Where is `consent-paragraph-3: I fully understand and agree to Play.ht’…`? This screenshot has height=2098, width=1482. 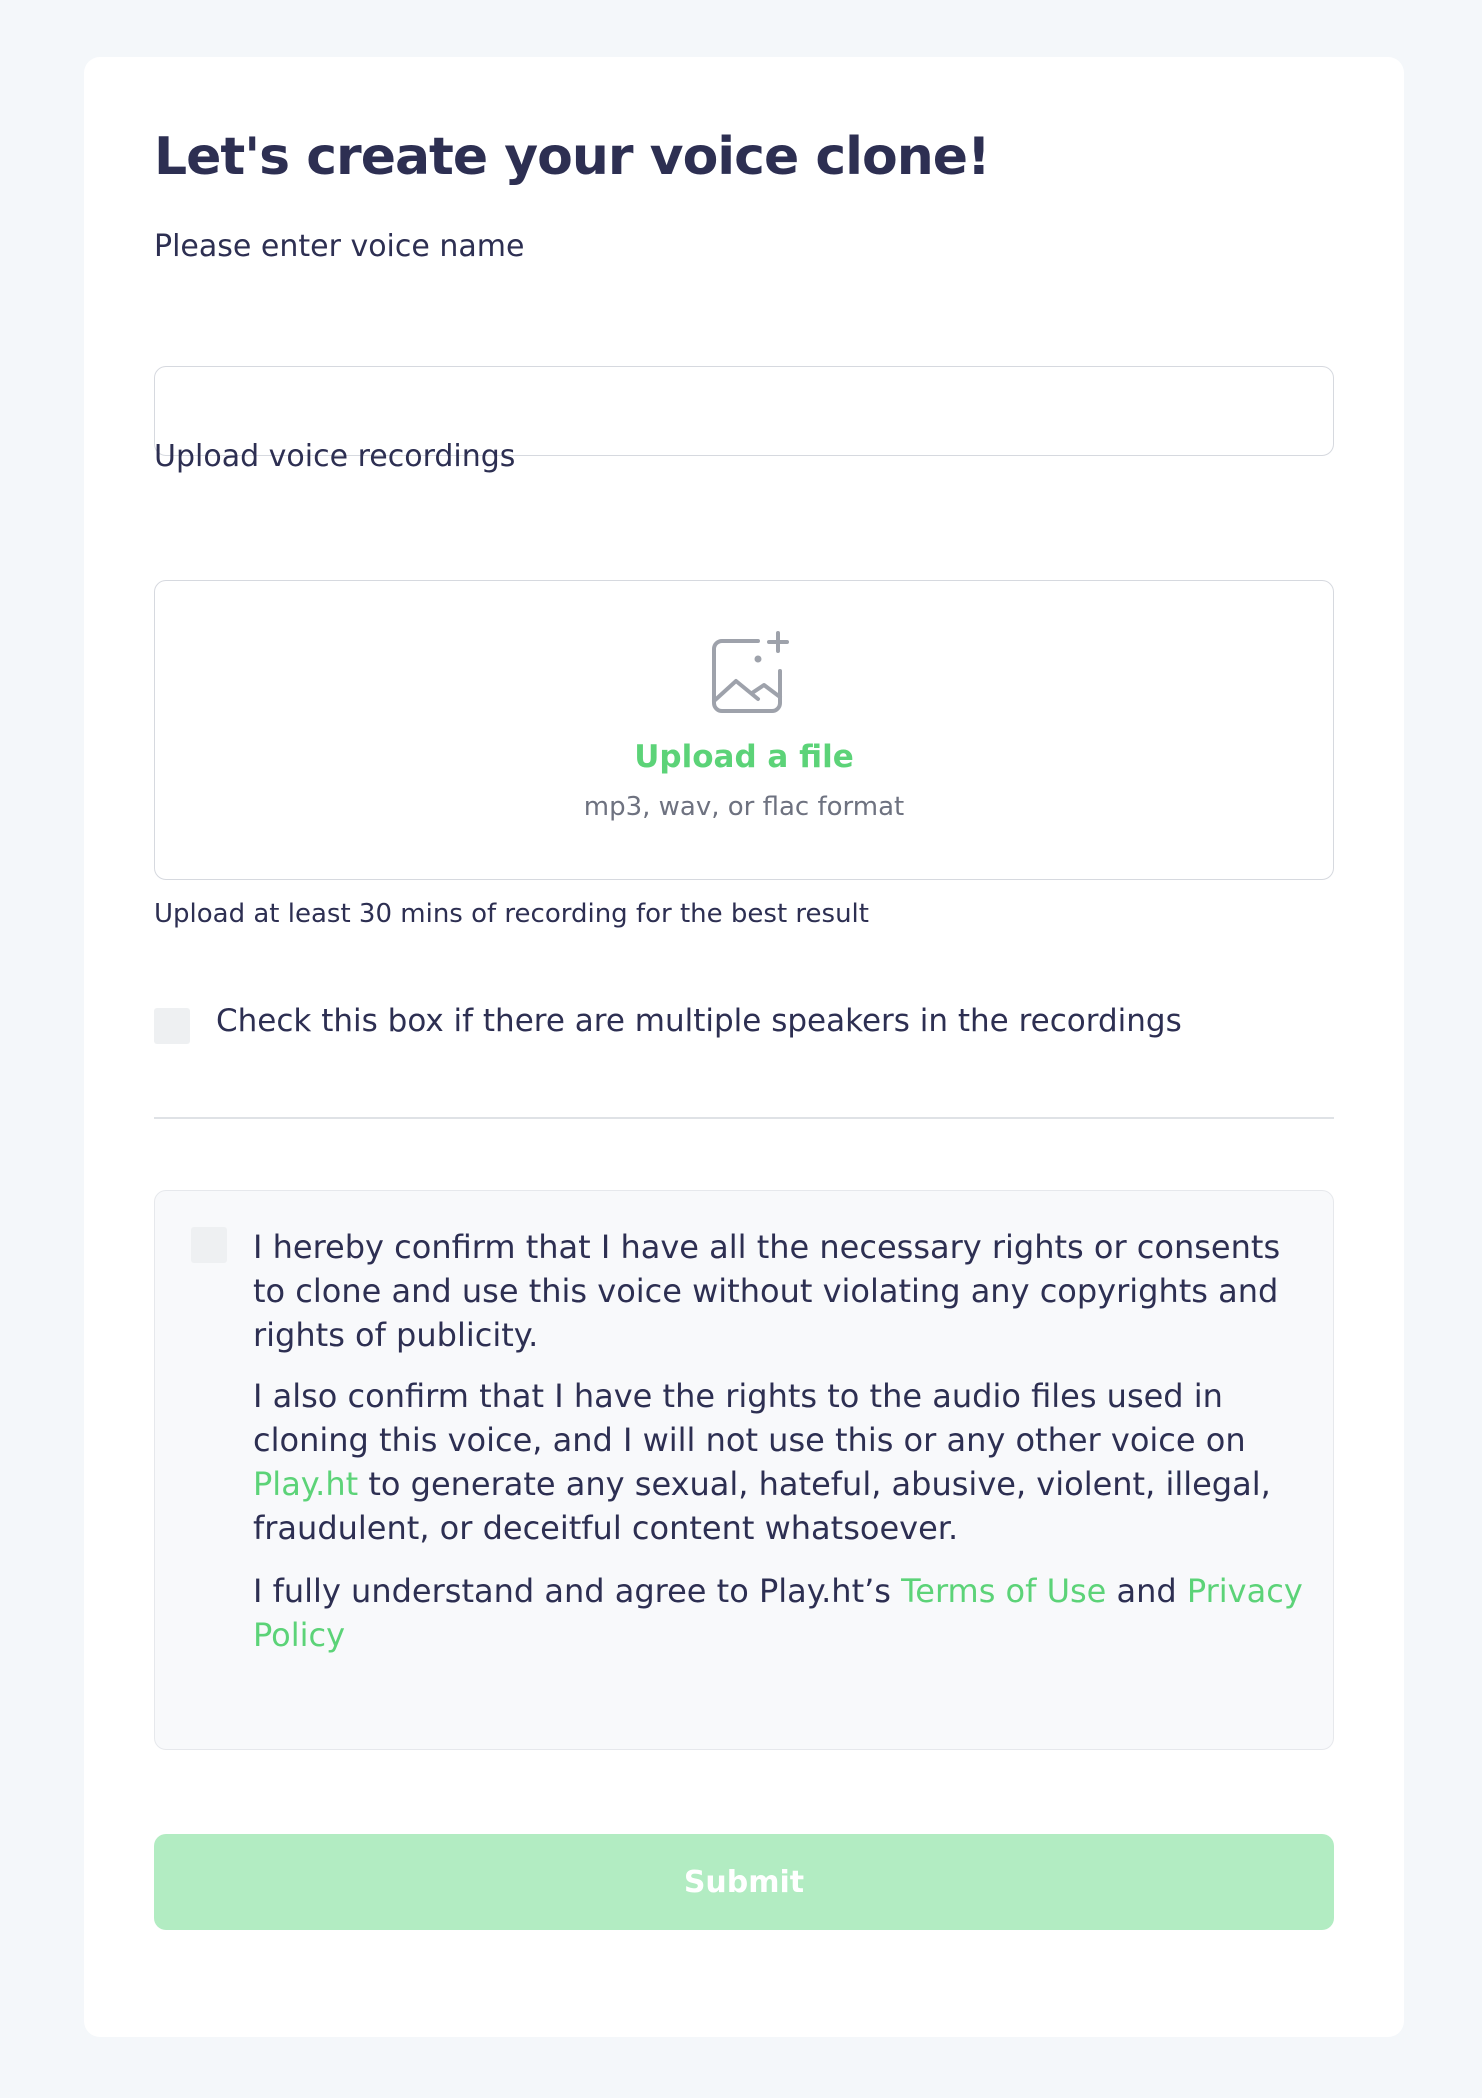 consent-paragraph-3: I fully understand and agree to Play.ht’… is located at coordinates (778, 1613).